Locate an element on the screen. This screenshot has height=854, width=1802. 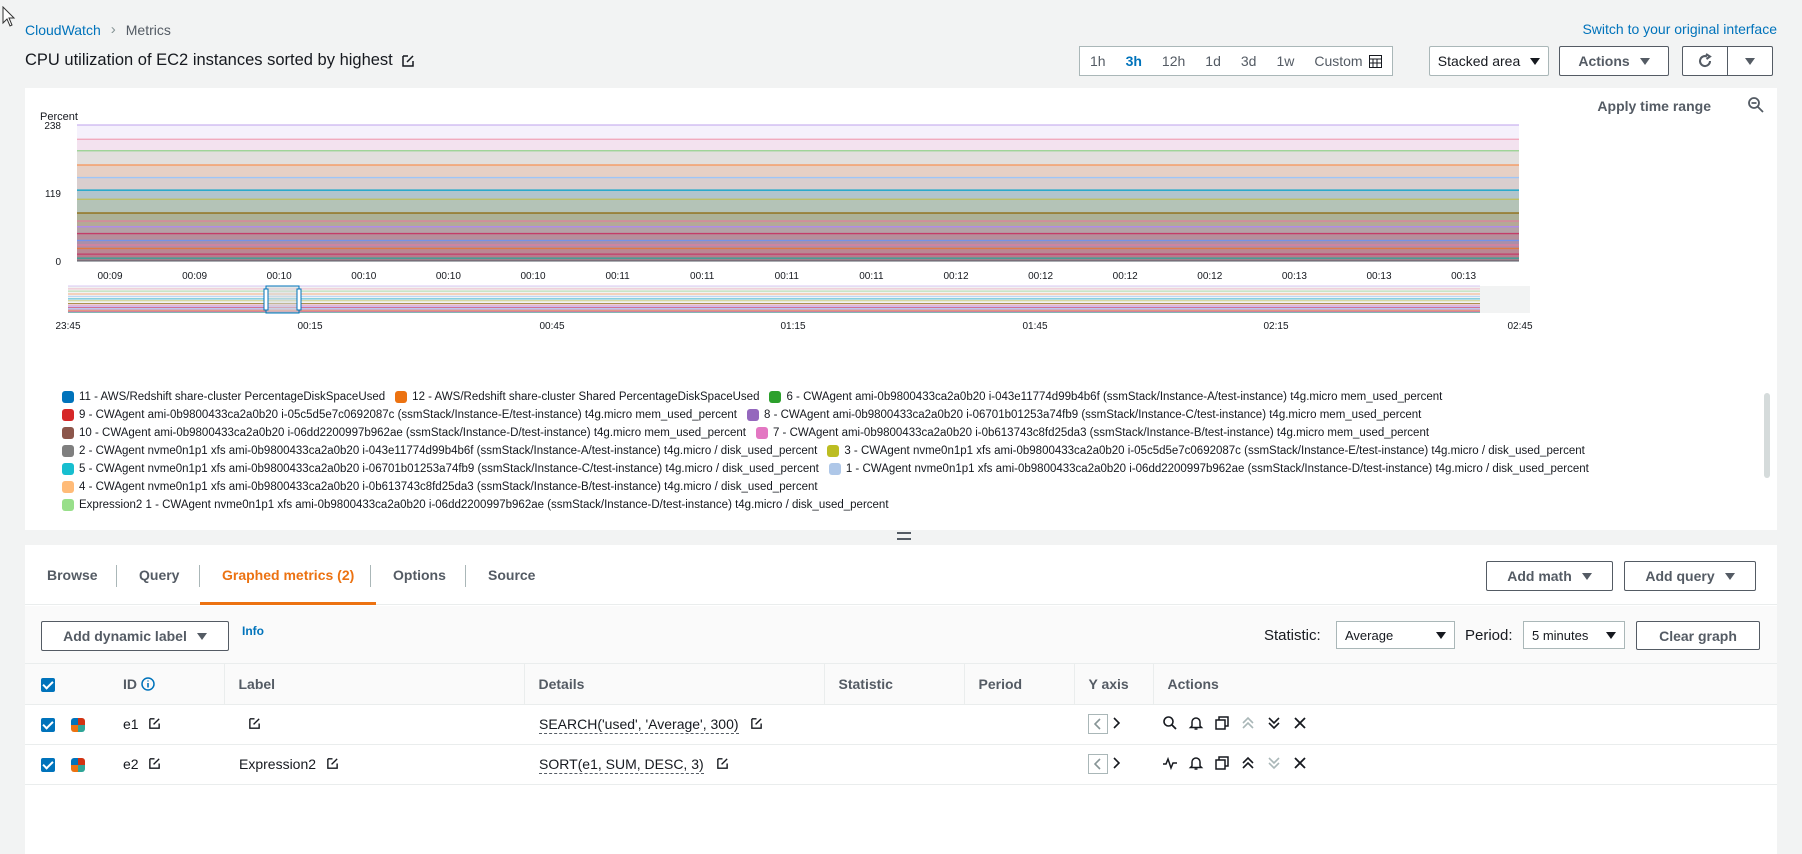
x-tick-label: 00:11 is located at coordinates (617, 276).